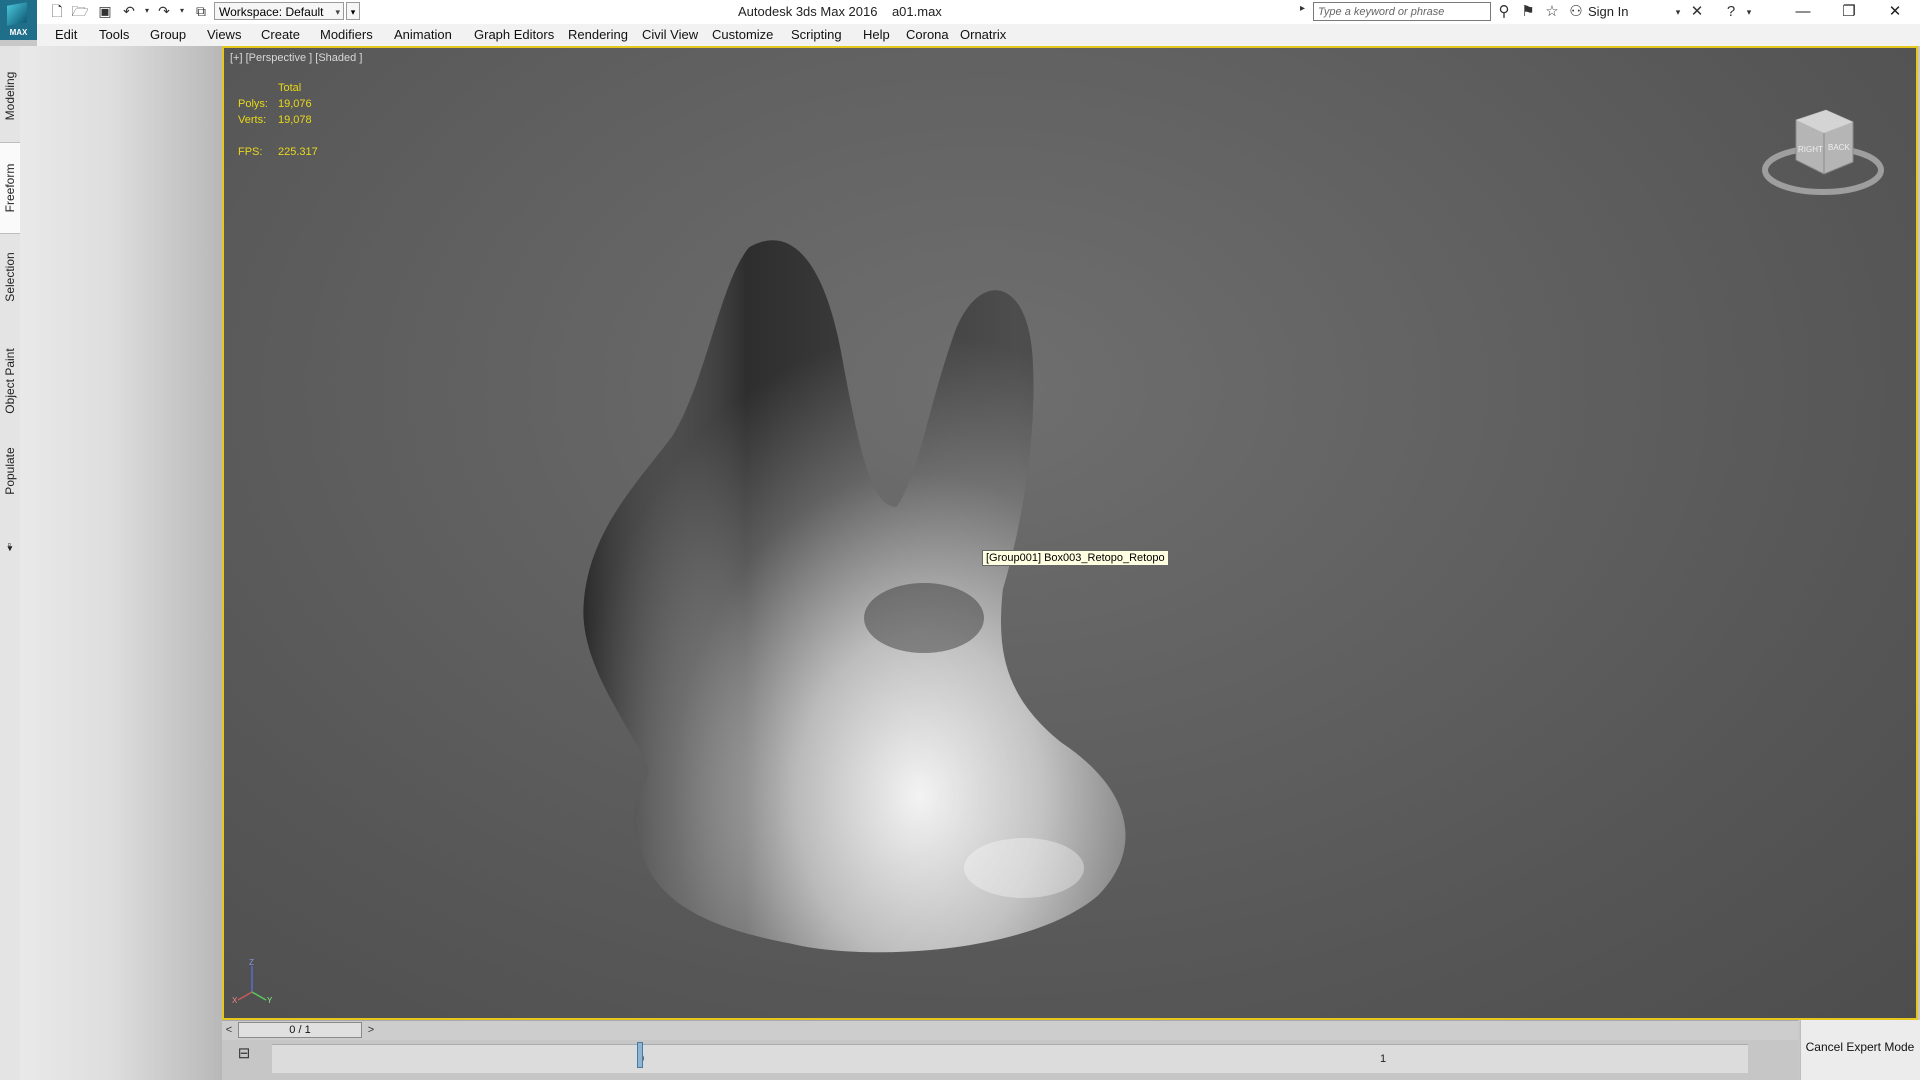 This screenshot has width=1920, height=1080. I want to click on menu-corona: Corona, so click(927, 34).